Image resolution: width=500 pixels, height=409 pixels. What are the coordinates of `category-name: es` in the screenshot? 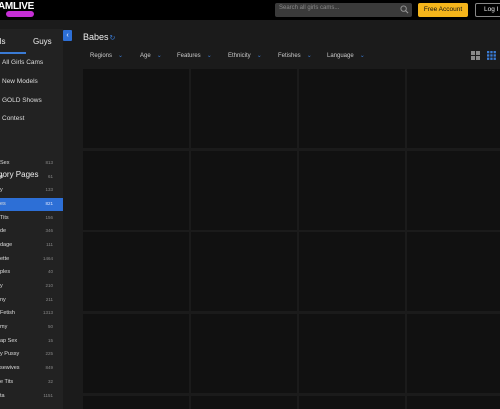 It's located at (3, 204).